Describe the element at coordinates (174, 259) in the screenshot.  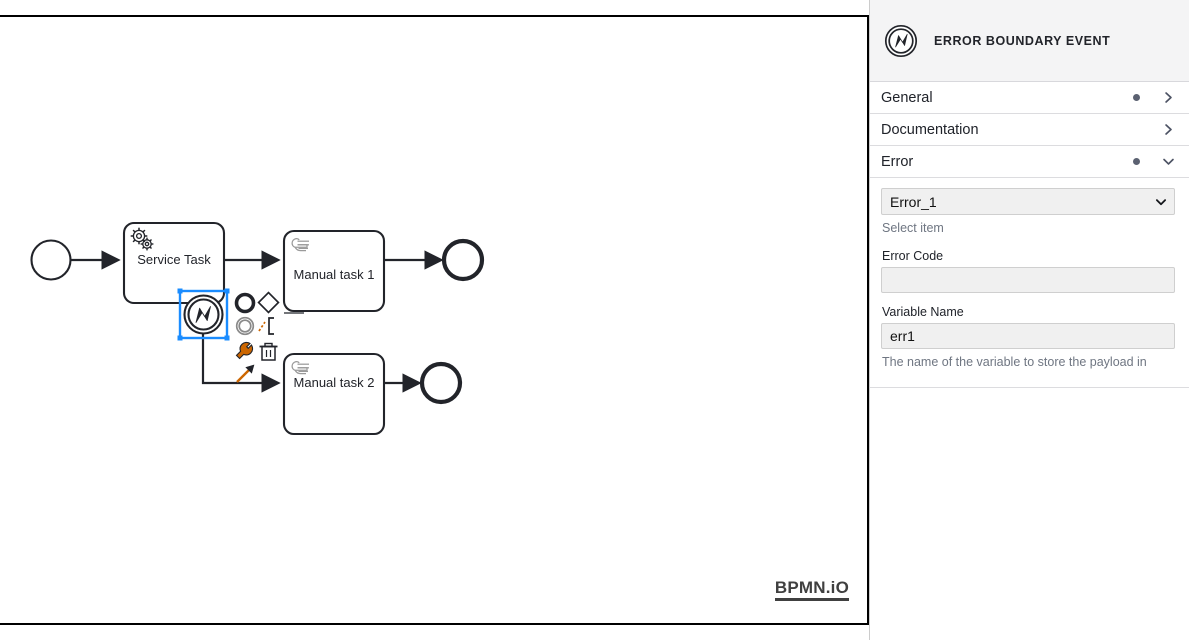
I see `service-task-label: Service Task` at that location.